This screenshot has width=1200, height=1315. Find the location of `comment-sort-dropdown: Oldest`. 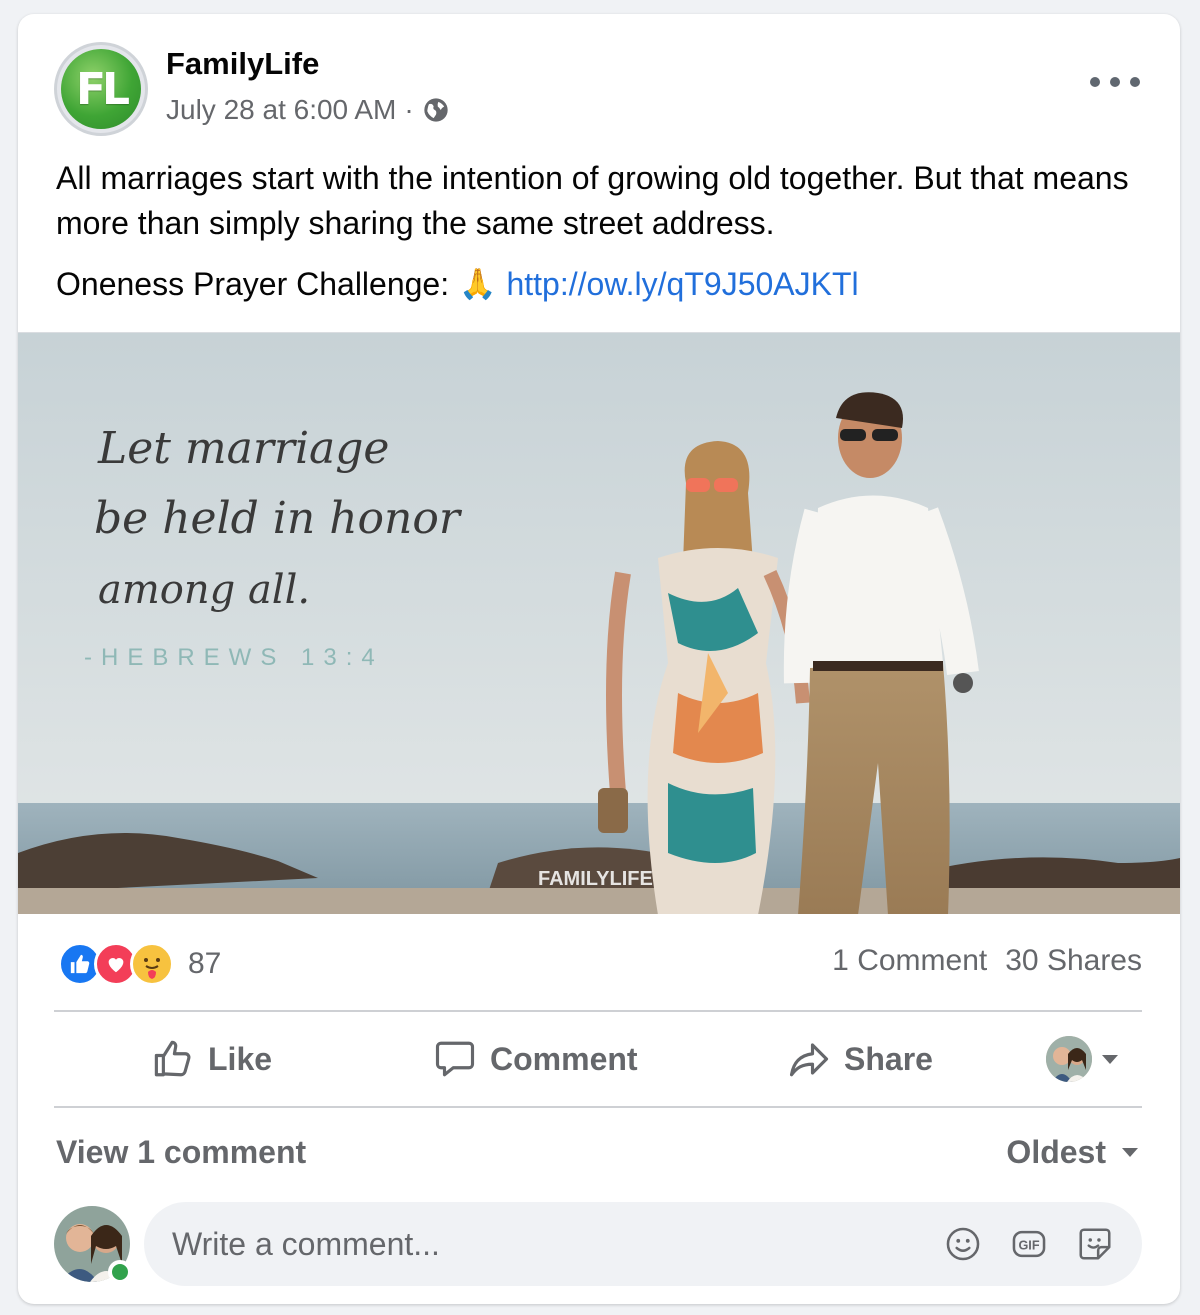

comment-sort-dropdown: Oldest is located at coordinates (1072, 1152).